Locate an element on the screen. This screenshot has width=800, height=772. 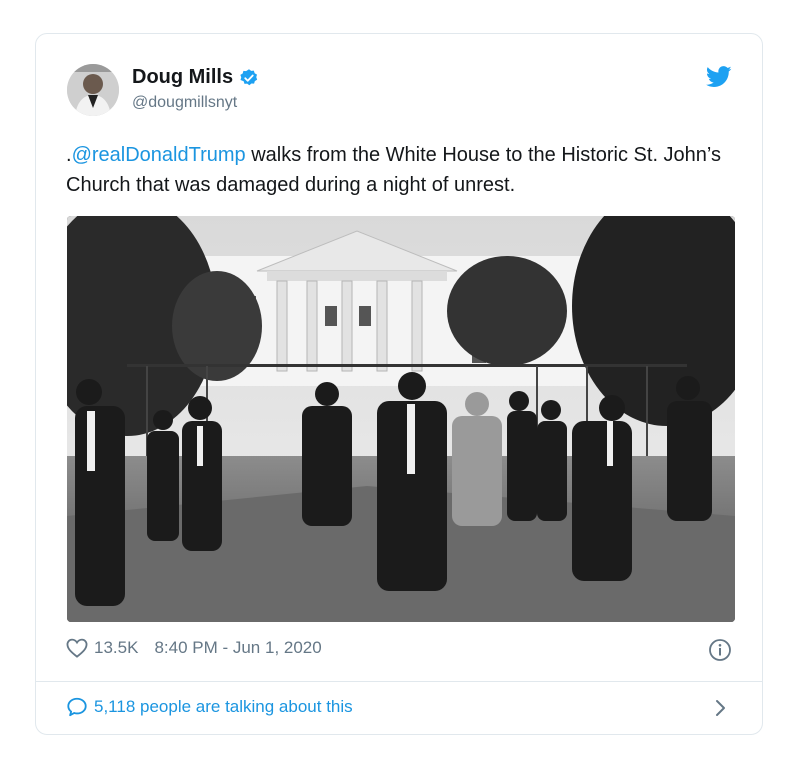
divider is located at coordinates (399, 681).